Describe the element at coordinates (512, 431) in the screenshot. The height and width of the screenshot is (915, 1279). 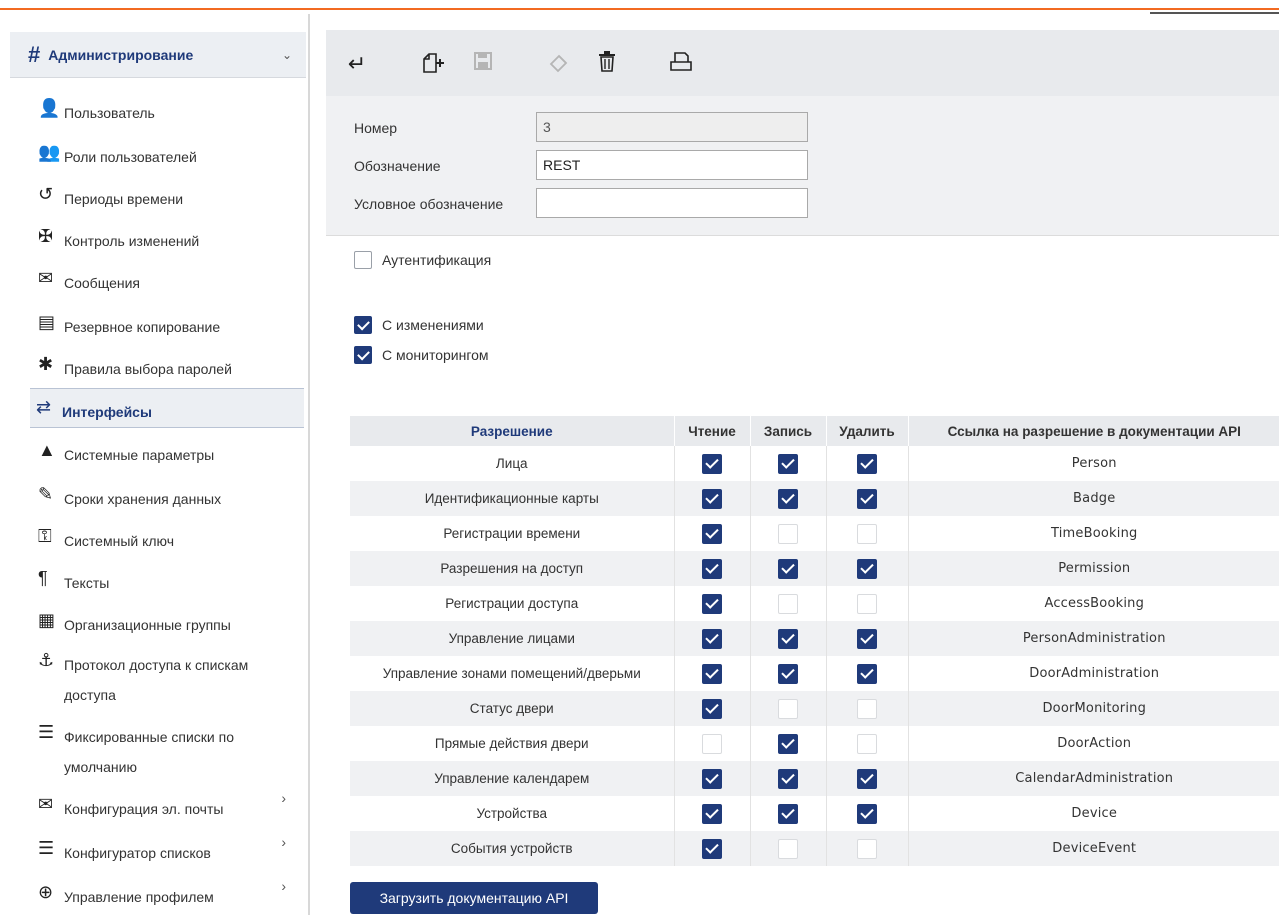
I see `header-permission: Разрешение` at that location.